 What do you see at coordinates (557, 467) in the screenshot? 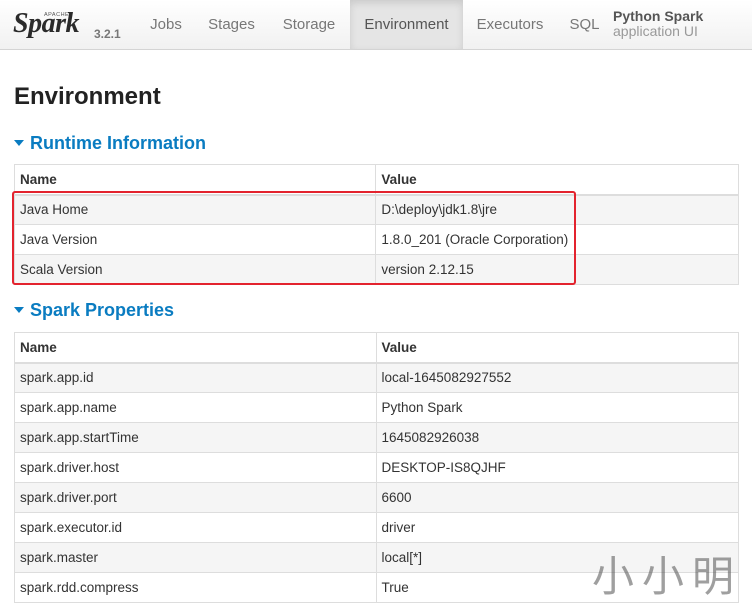
I see `row-value: DESKTOP-IS8QJHF` at bounding box center [557, 467].